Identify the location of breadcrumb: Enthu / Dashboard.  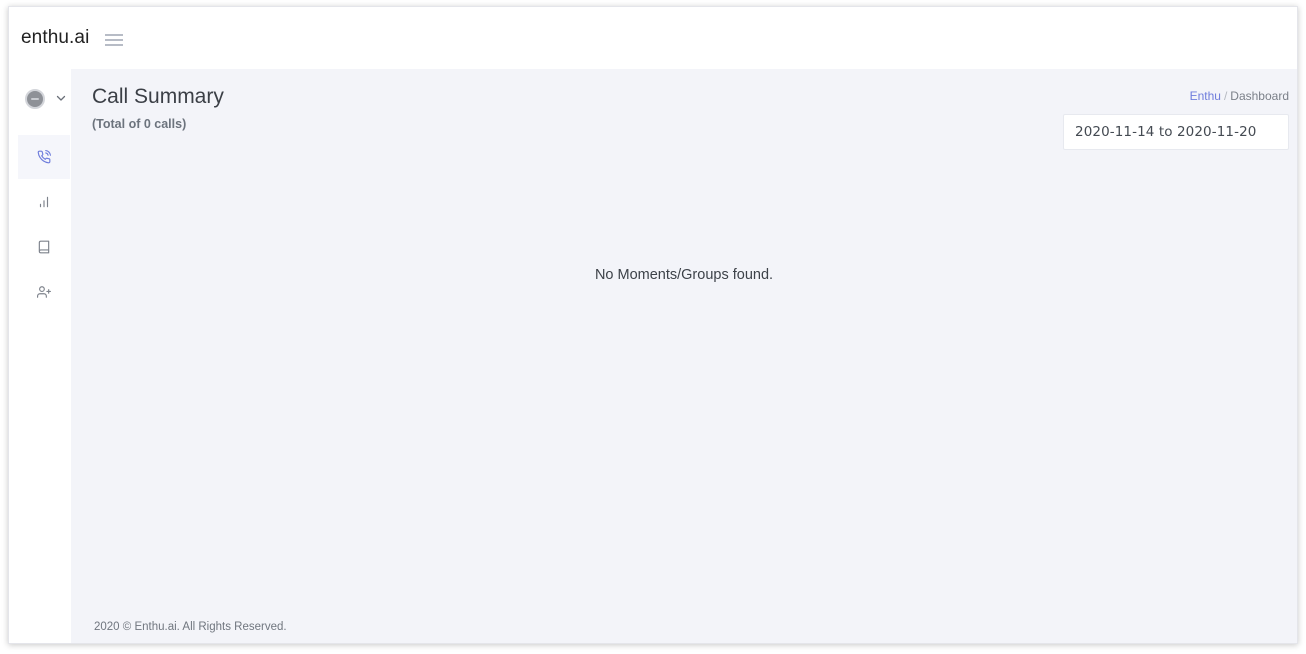
(1239, 96).